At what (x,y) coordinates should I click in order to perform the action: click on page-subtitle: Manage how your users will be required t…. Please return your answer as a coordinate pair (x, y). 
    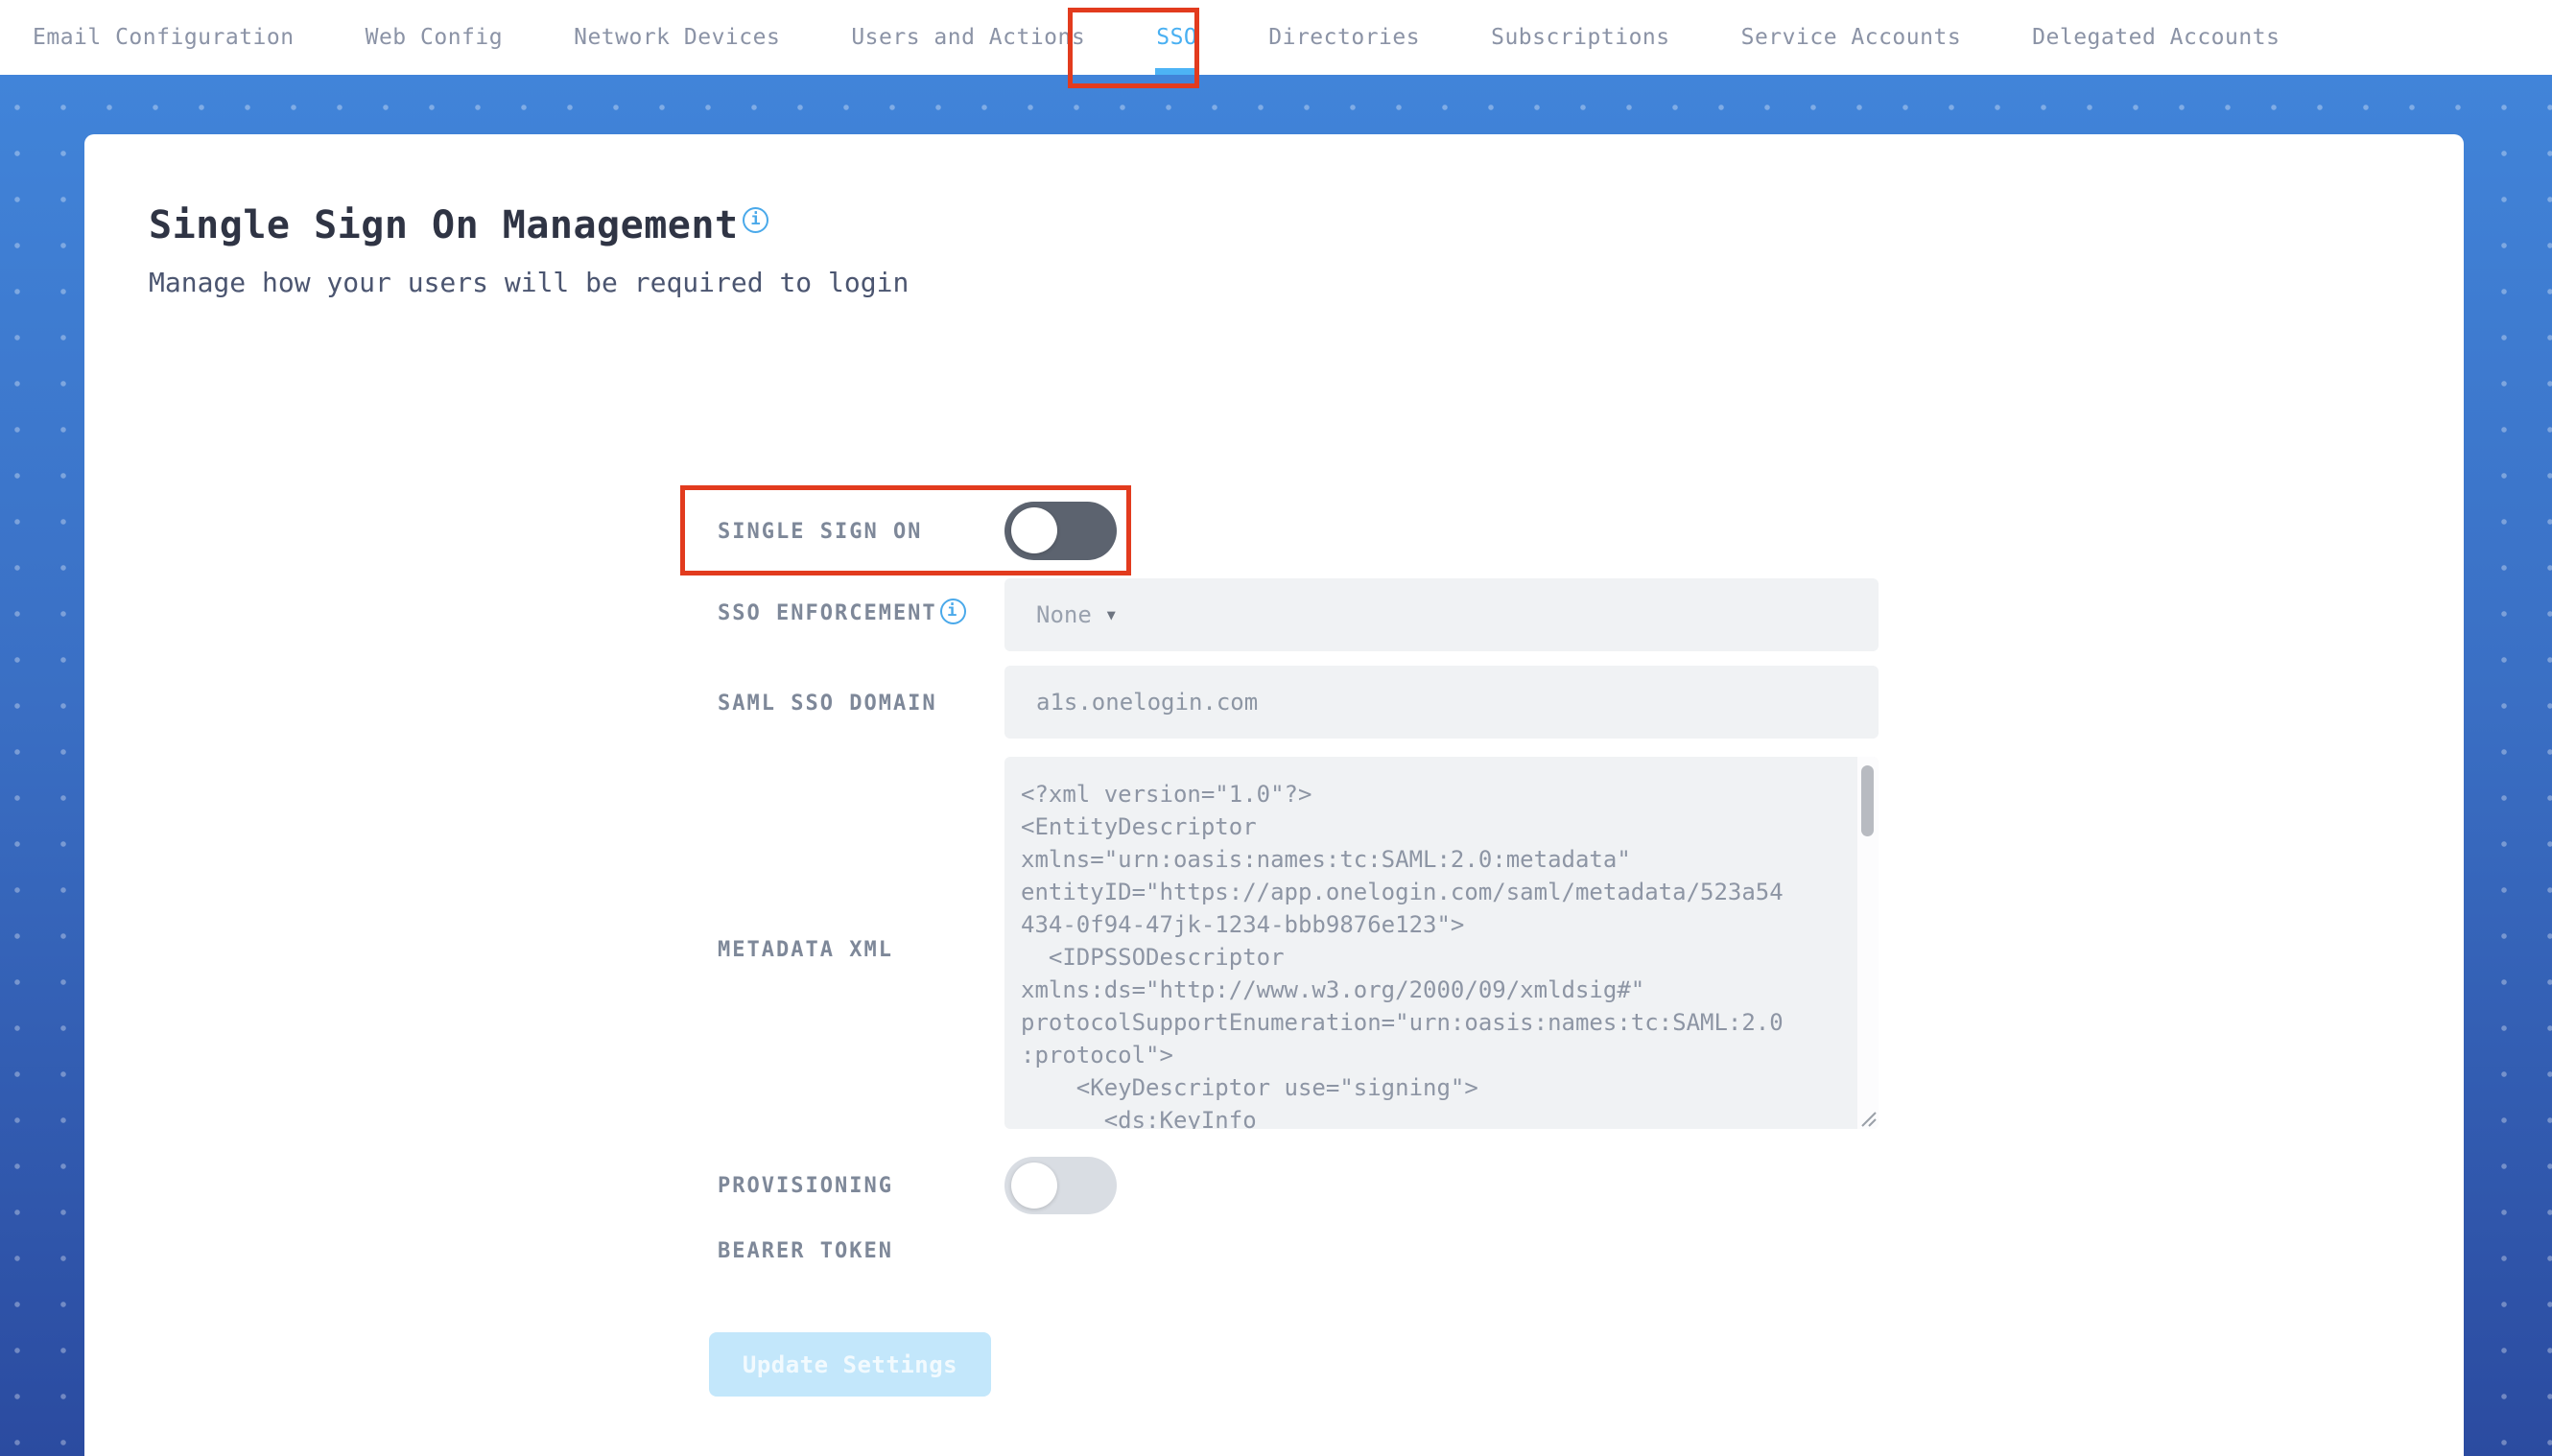
    Looking at the image, I should click on (529, 283).